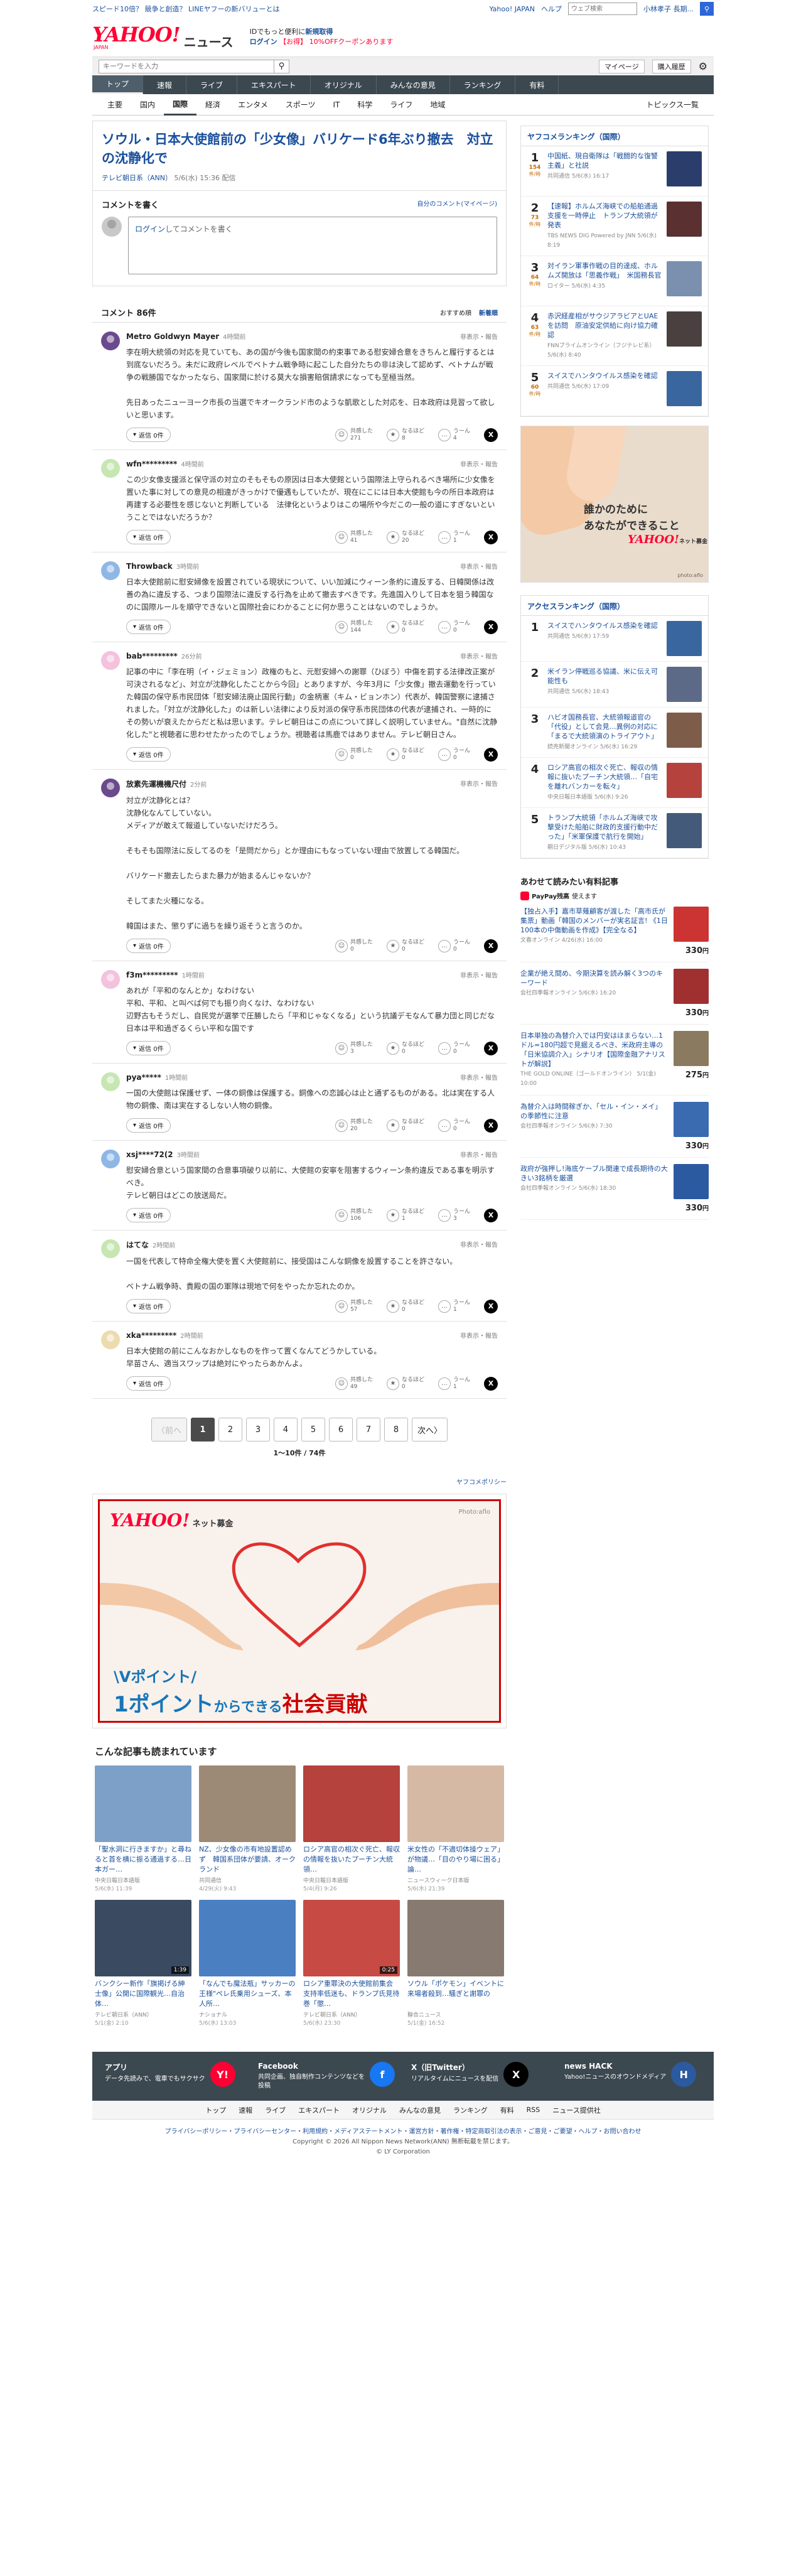 This screenshot has width=806, height=2576. Describe the element at coordinates (354, 1126) in the screenshot. I see `agree-button: ☺ 共感した 20` at that location.